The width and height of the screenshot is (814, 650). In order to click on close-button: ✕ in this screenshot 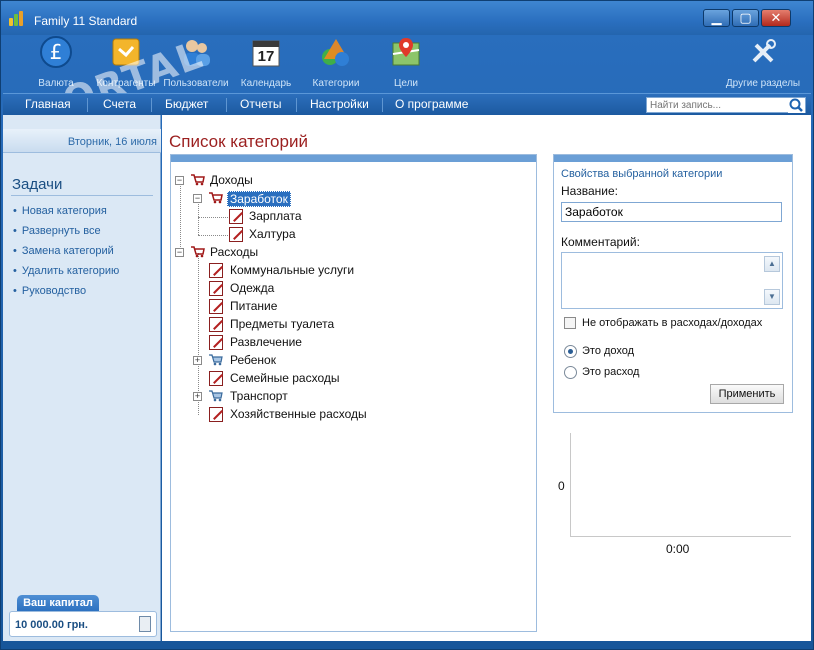, I will do `click(776, 18)`.